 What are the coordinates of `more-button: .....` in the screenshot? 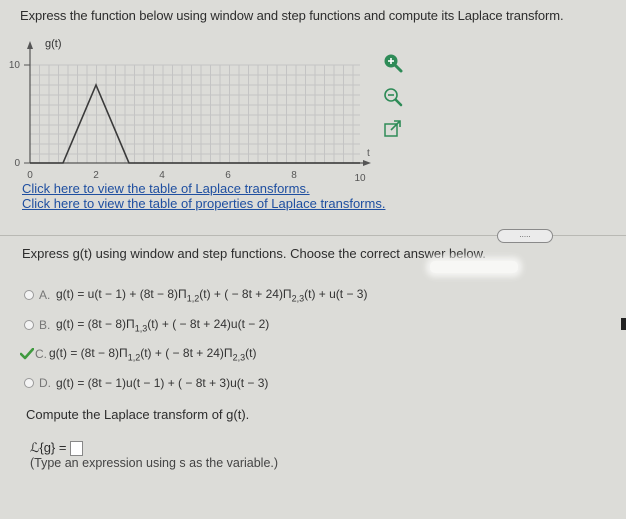 It's located at (525, 236).